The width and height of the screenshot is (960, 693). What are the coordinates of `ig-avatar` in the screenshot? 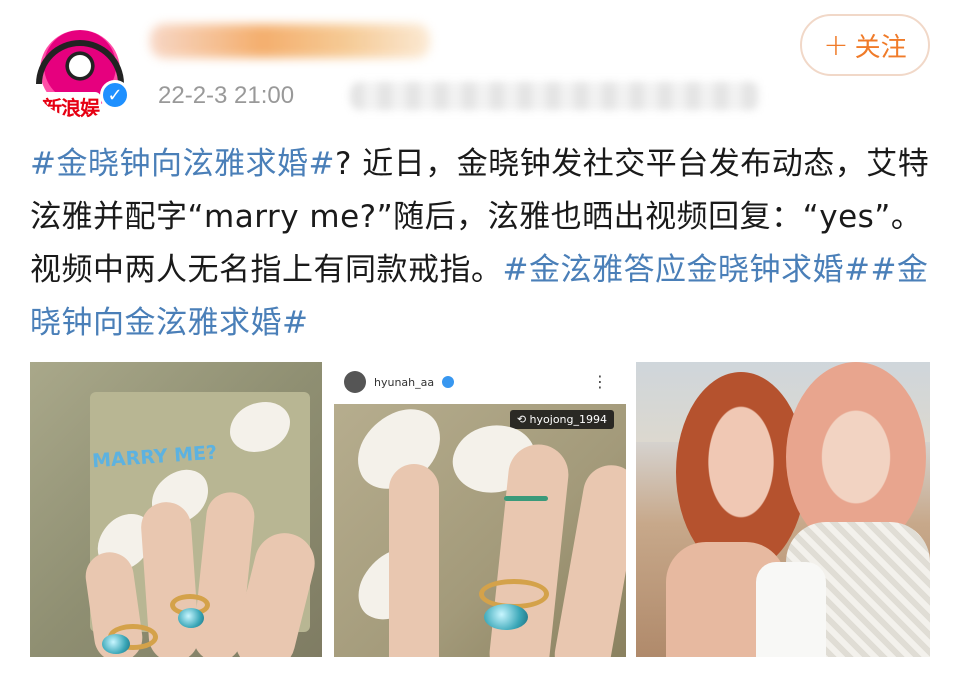 It's located at (355, 382).